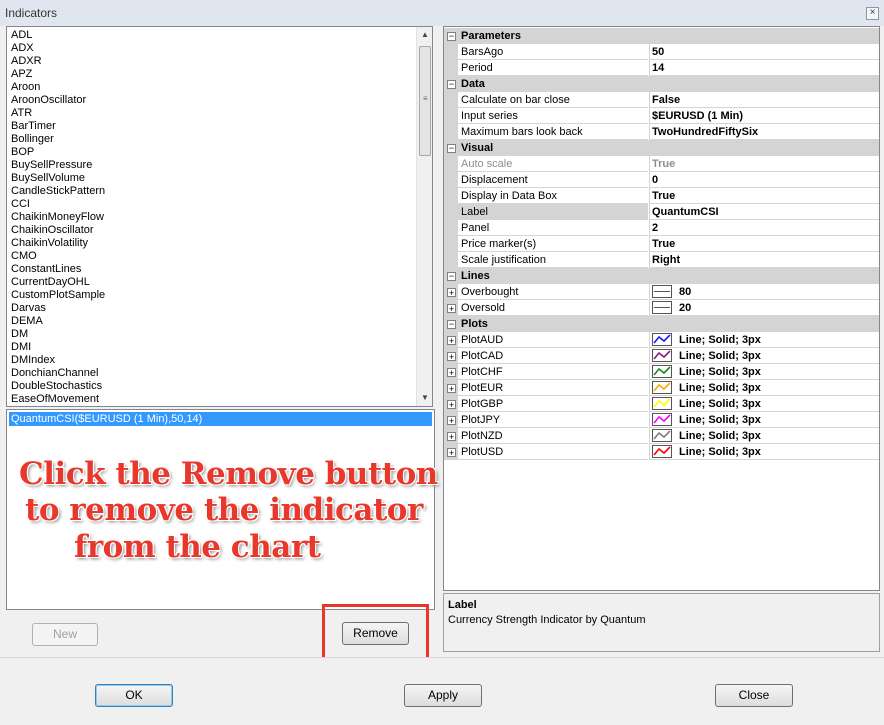 Image resolution: width=884 pixels, height=725 pixels. I want to click on indicator-list-item: ADL, so click(21, 35).